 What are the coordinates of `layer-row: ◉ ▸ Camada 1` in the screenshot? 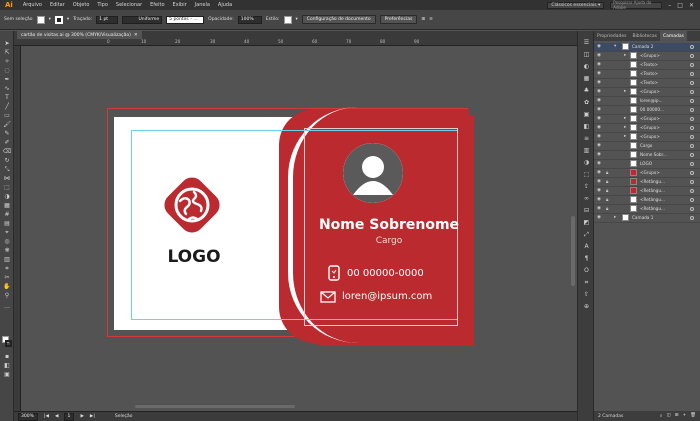 It's located at (647, 218).